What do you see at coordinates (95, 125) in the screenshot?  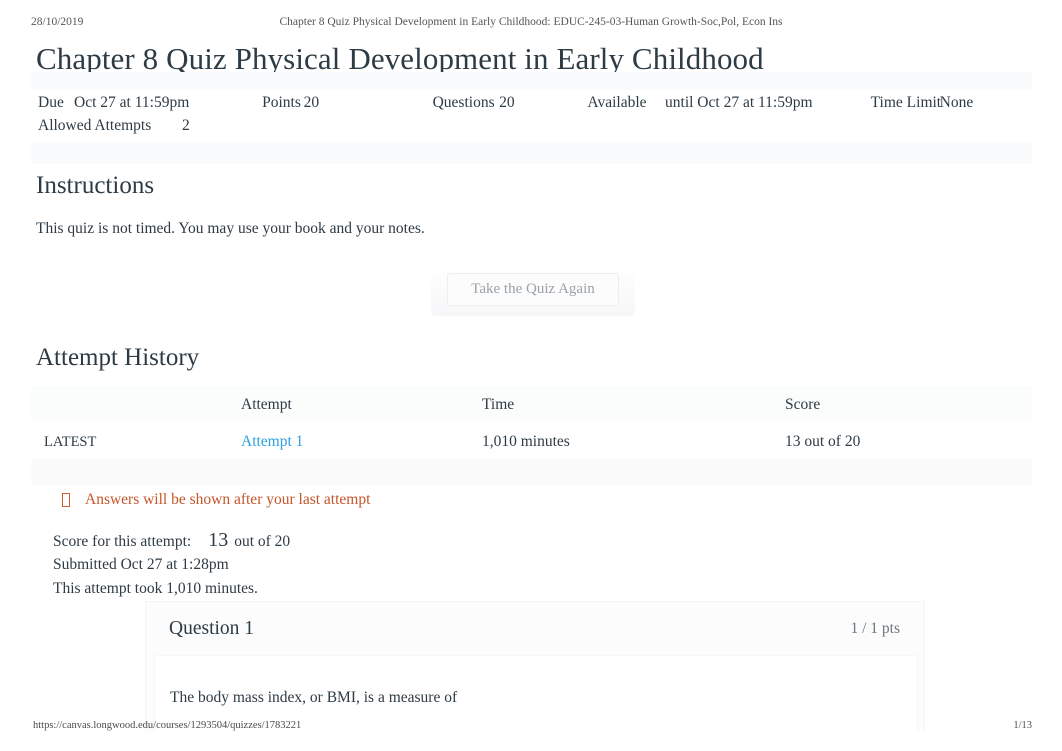 I see `meta-allowed-attempts-label: Allowed Attempts` at bounding box center [95, 125].